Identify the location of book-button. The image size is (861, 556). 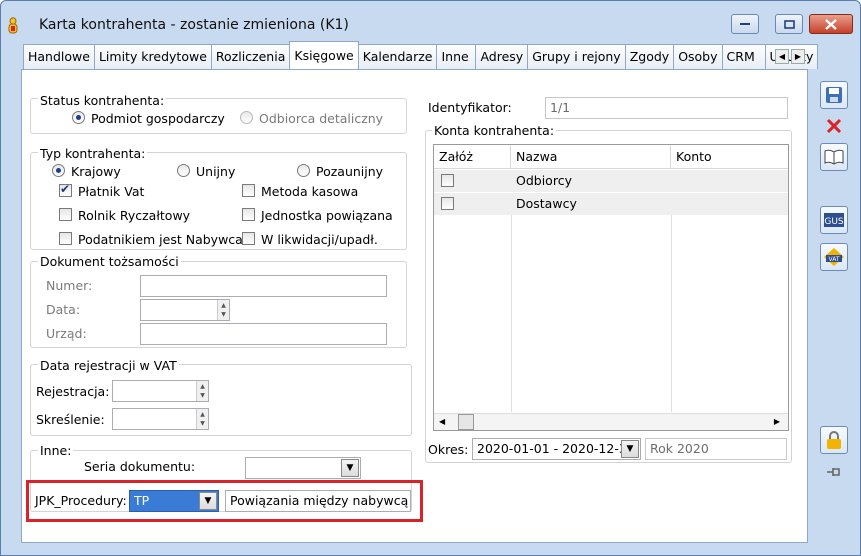
(834, 157).